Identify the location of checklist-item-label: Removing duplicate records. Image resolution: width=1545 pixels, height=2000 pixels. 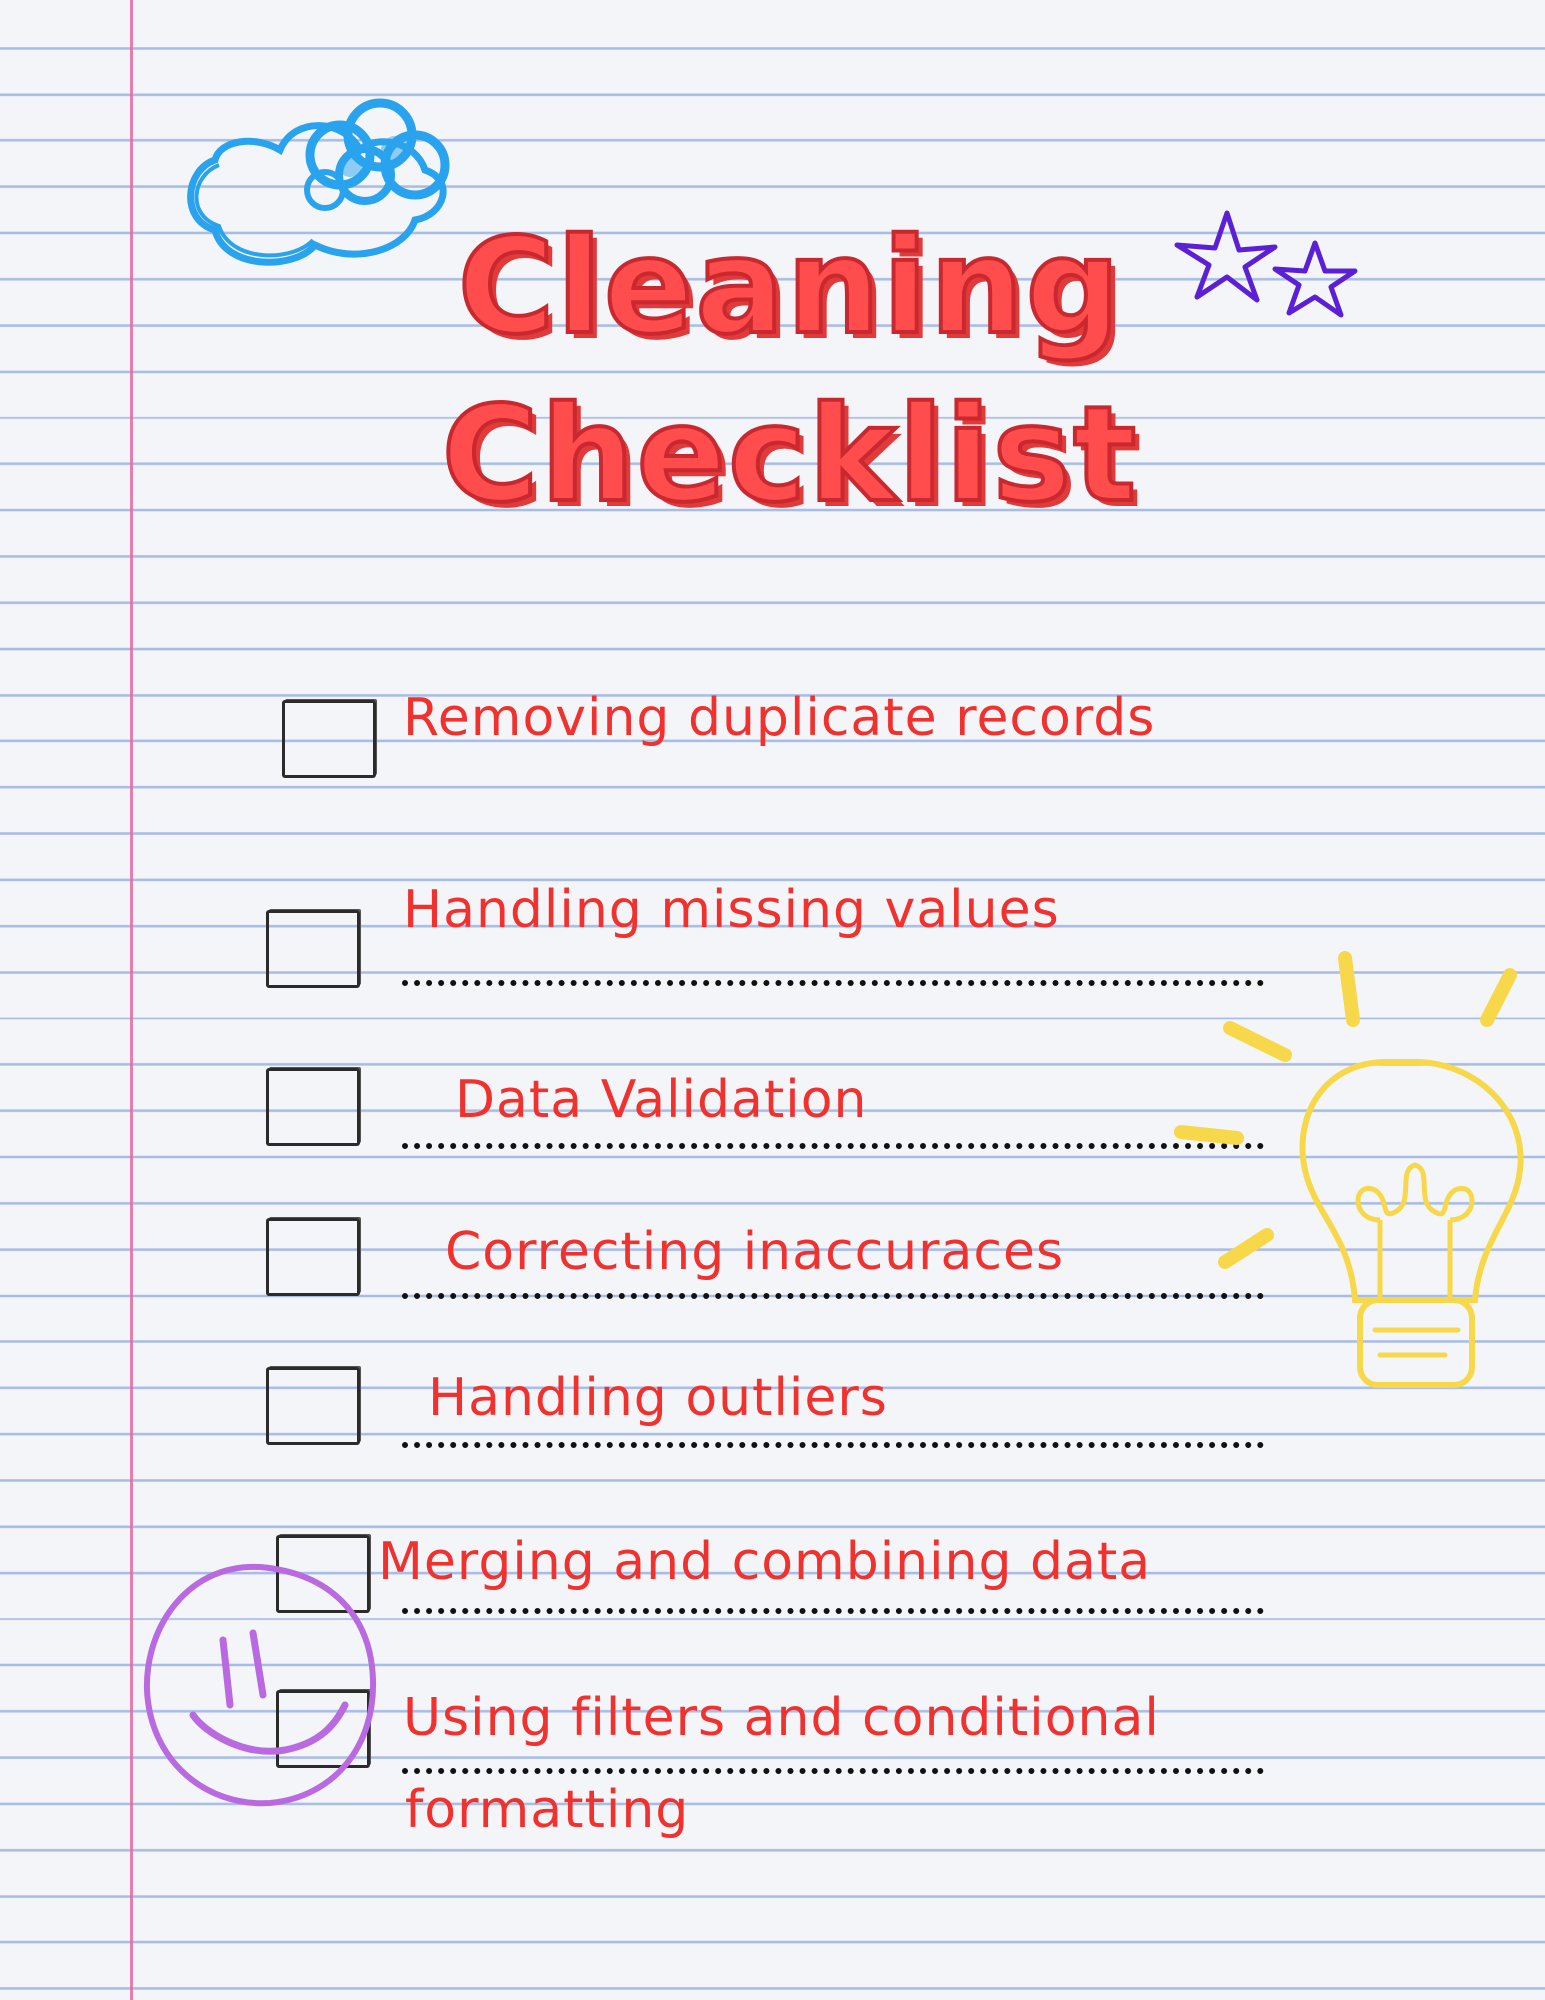
(779, 718).